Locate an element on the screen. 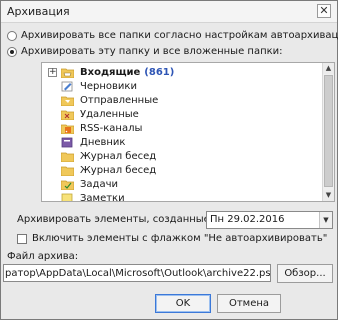 The height and width of the screenshot is (320, 338). archive-file-label: Файл архива: is located at coordinates (43, 256).